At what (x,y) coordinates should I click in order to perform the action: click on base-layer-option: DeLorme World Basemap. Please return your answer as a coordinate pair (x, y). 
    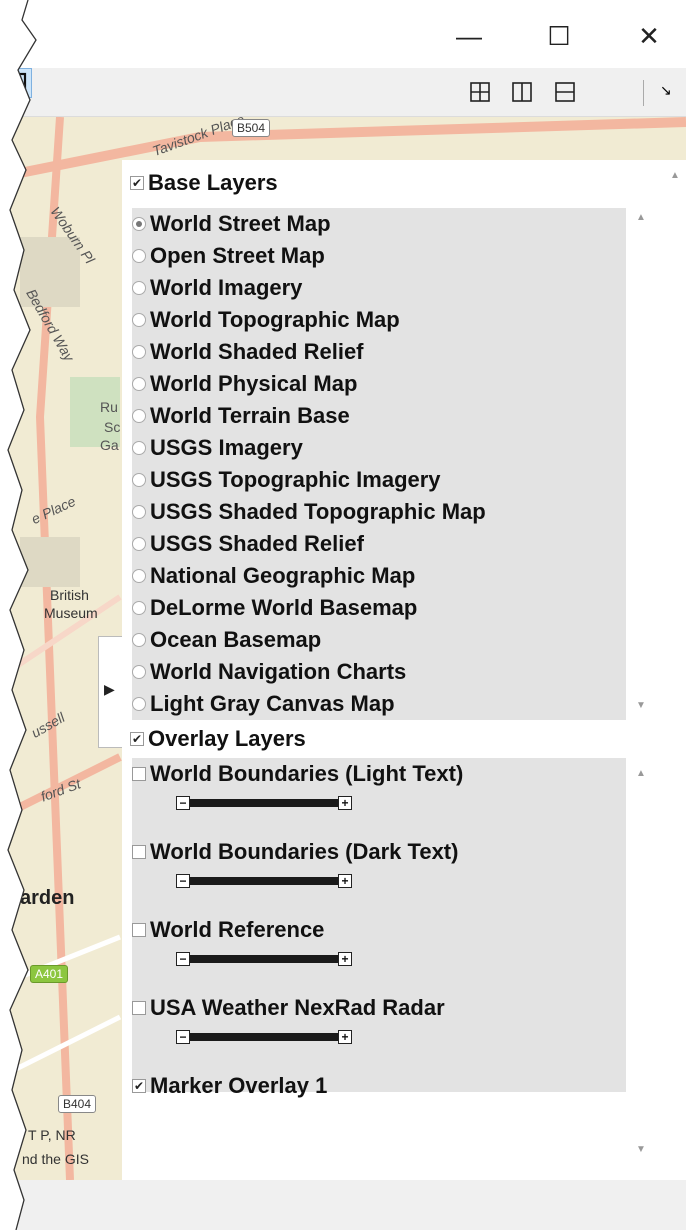
    Looking at the image, I should click on (379, 608).